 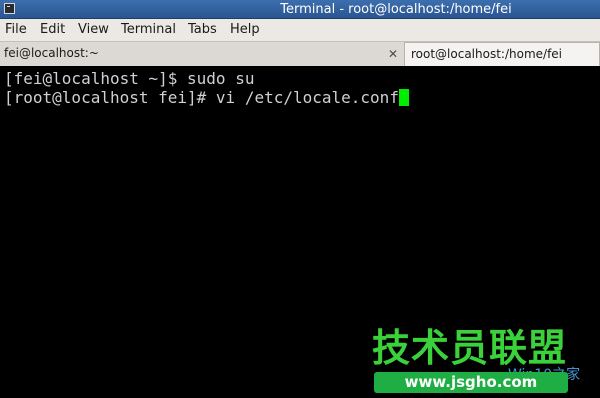 I want to click on watermark-url: www.jsgho.com, so click(x=471, y=382).